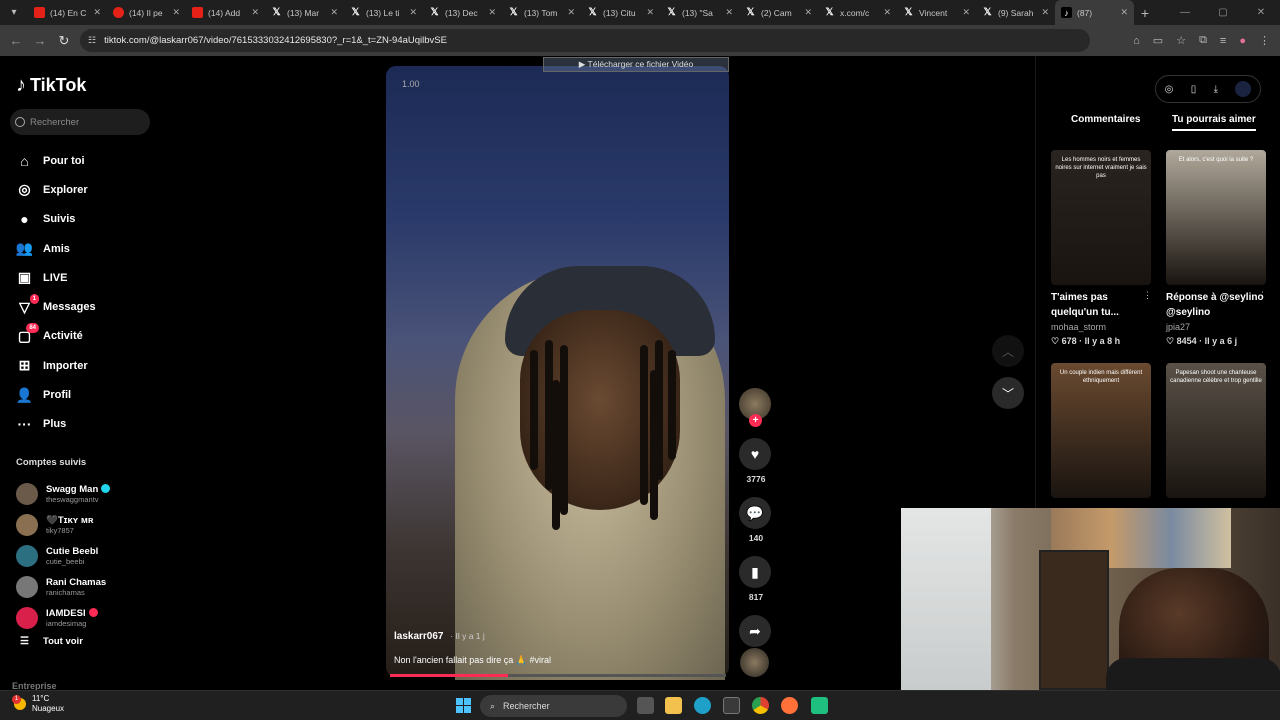  Describe the element at coordinates (699, 12) in the screenshot. I see `browser-tab: 𝕏 (13) "Sa ✕` at that location.